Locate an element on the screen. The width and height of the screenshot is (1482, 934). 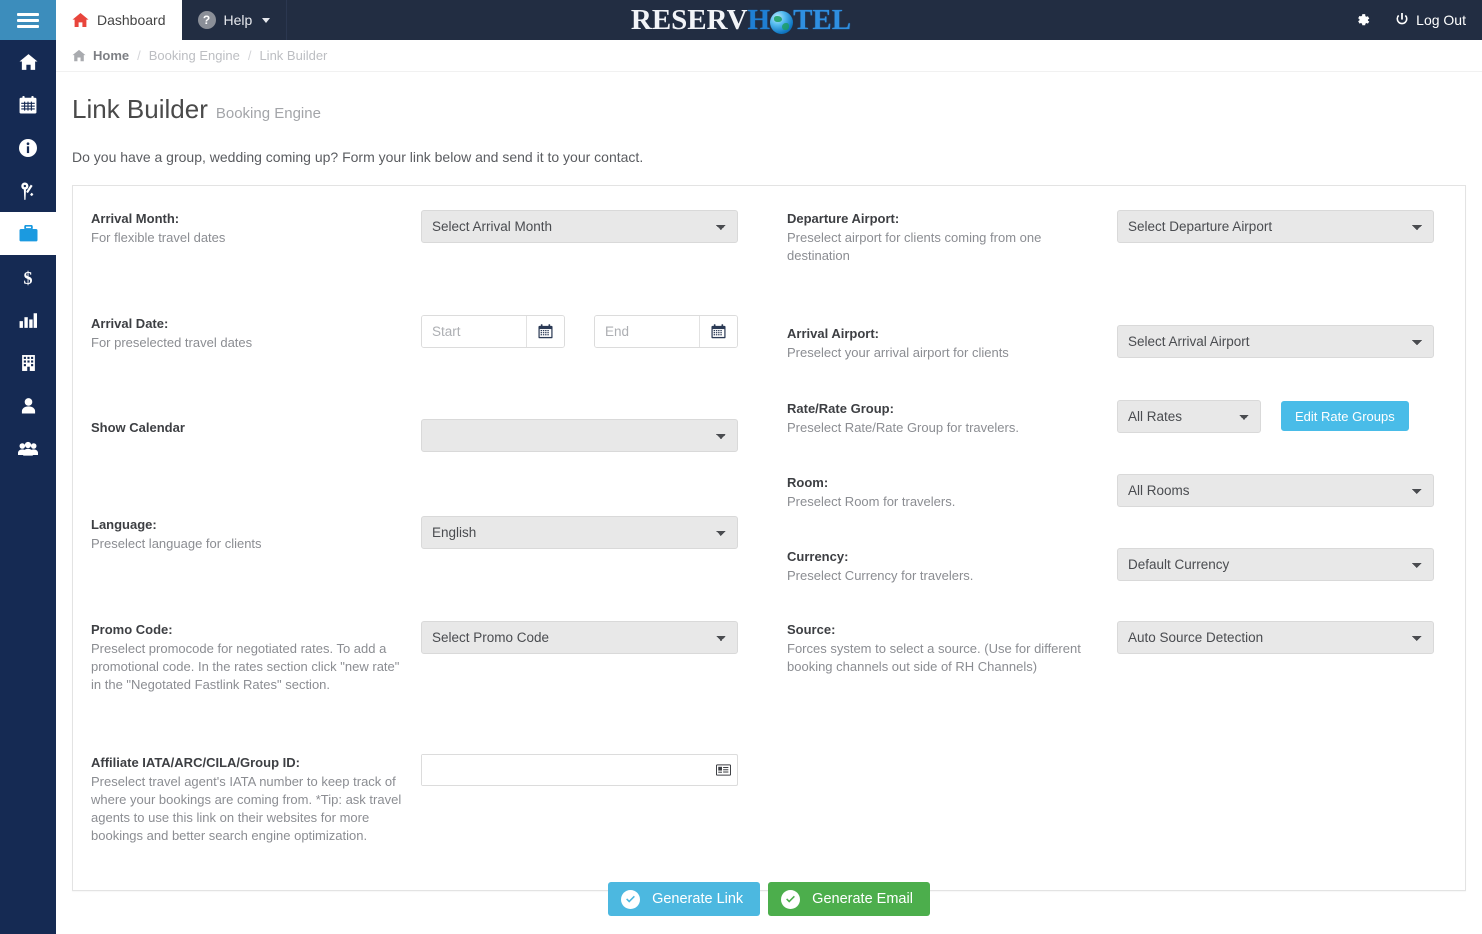
field-currency-hint: Preselect Currency for travelers. is located at coordinates (880, 575).